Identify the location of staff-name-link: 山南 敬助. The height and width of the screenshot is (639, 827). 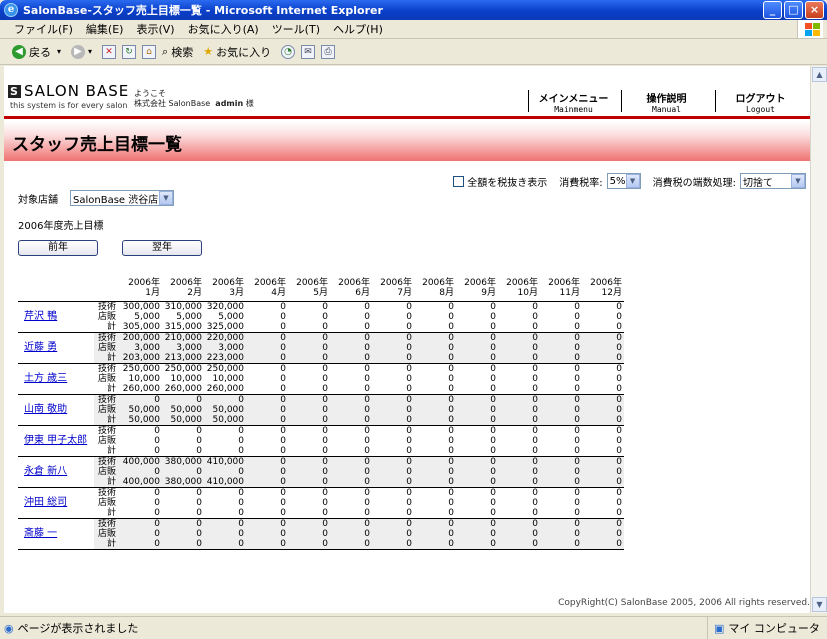
(45, 409).